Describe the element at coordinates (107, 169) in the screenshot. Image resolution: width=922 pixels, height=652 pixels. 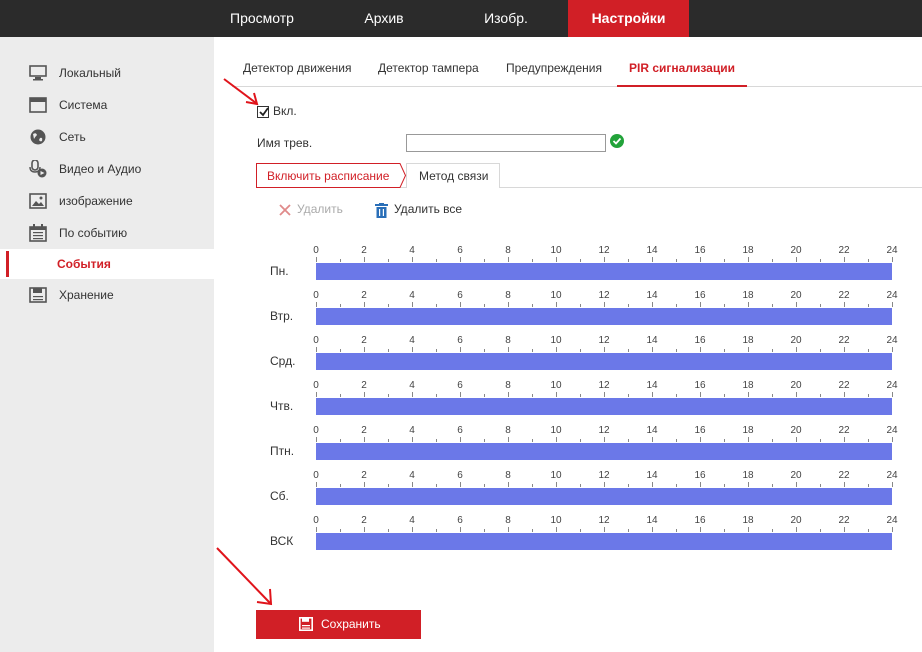
I see `sidebar-item-video-audio: Видео и Аудио` at that location.